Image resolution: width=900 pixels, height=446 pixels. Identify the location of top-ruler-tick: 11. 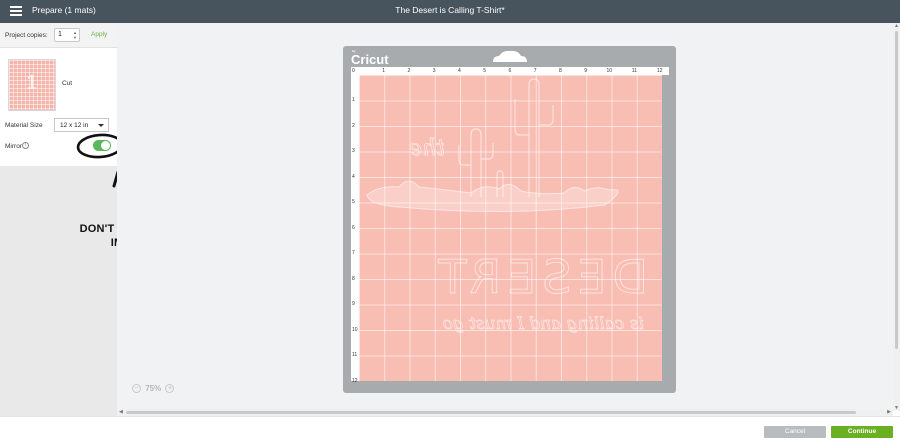
(634, 71).